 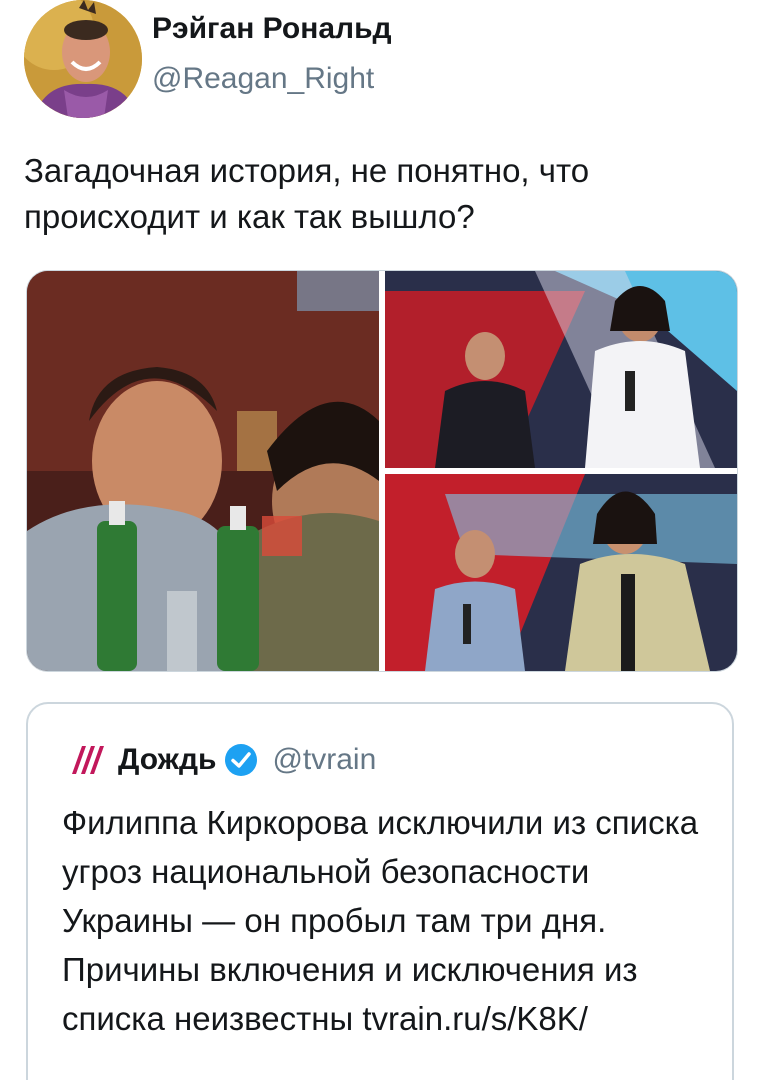 What do you see at coordinates (167, 760) in the screenshot?
I see `quoted-display-name: Дождь` at bounding box center [167, 760].